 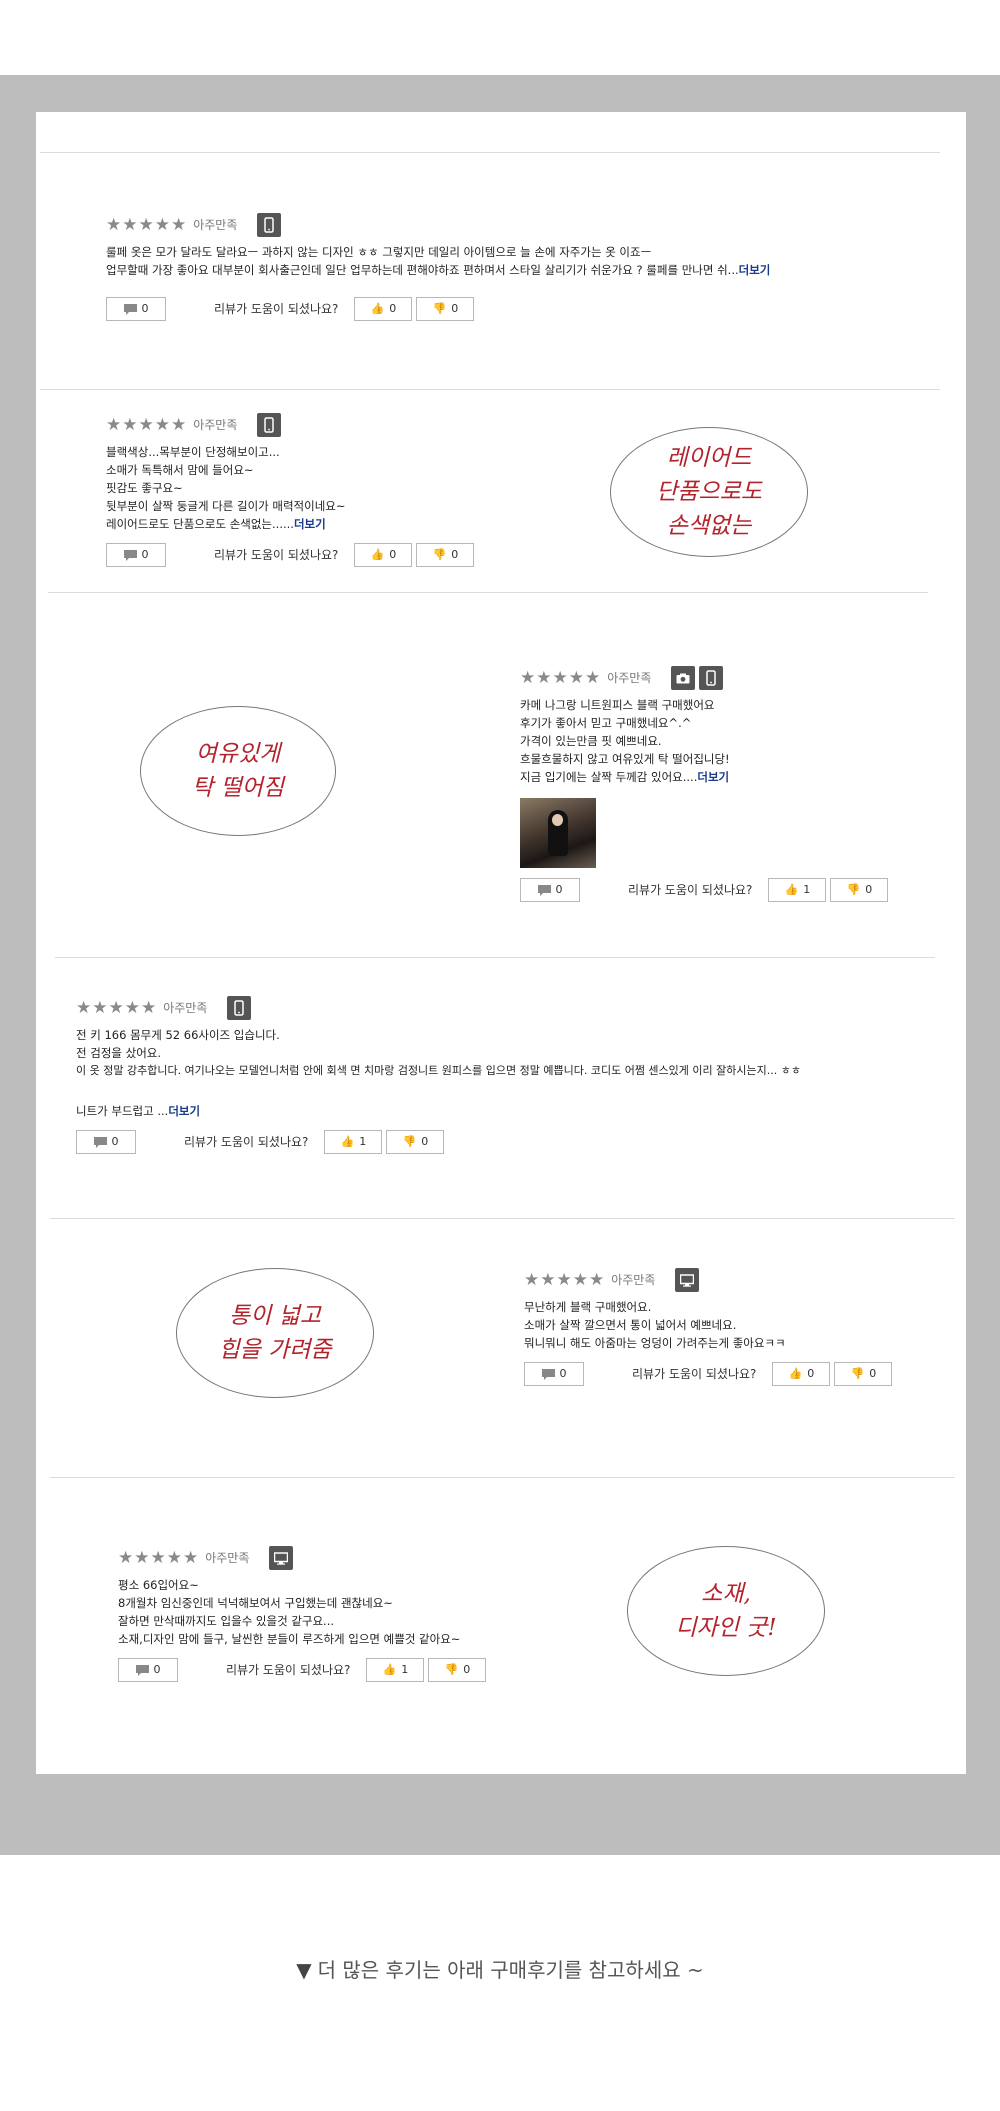 What do you see at coordinates (655, 1343) in the screenshot?
I see `review-line: 뭐니뭐니 해도 아줌마는 엉덩이 가려주는게 좋아요ㅋㅋ` at bounding box center [655, 1343].